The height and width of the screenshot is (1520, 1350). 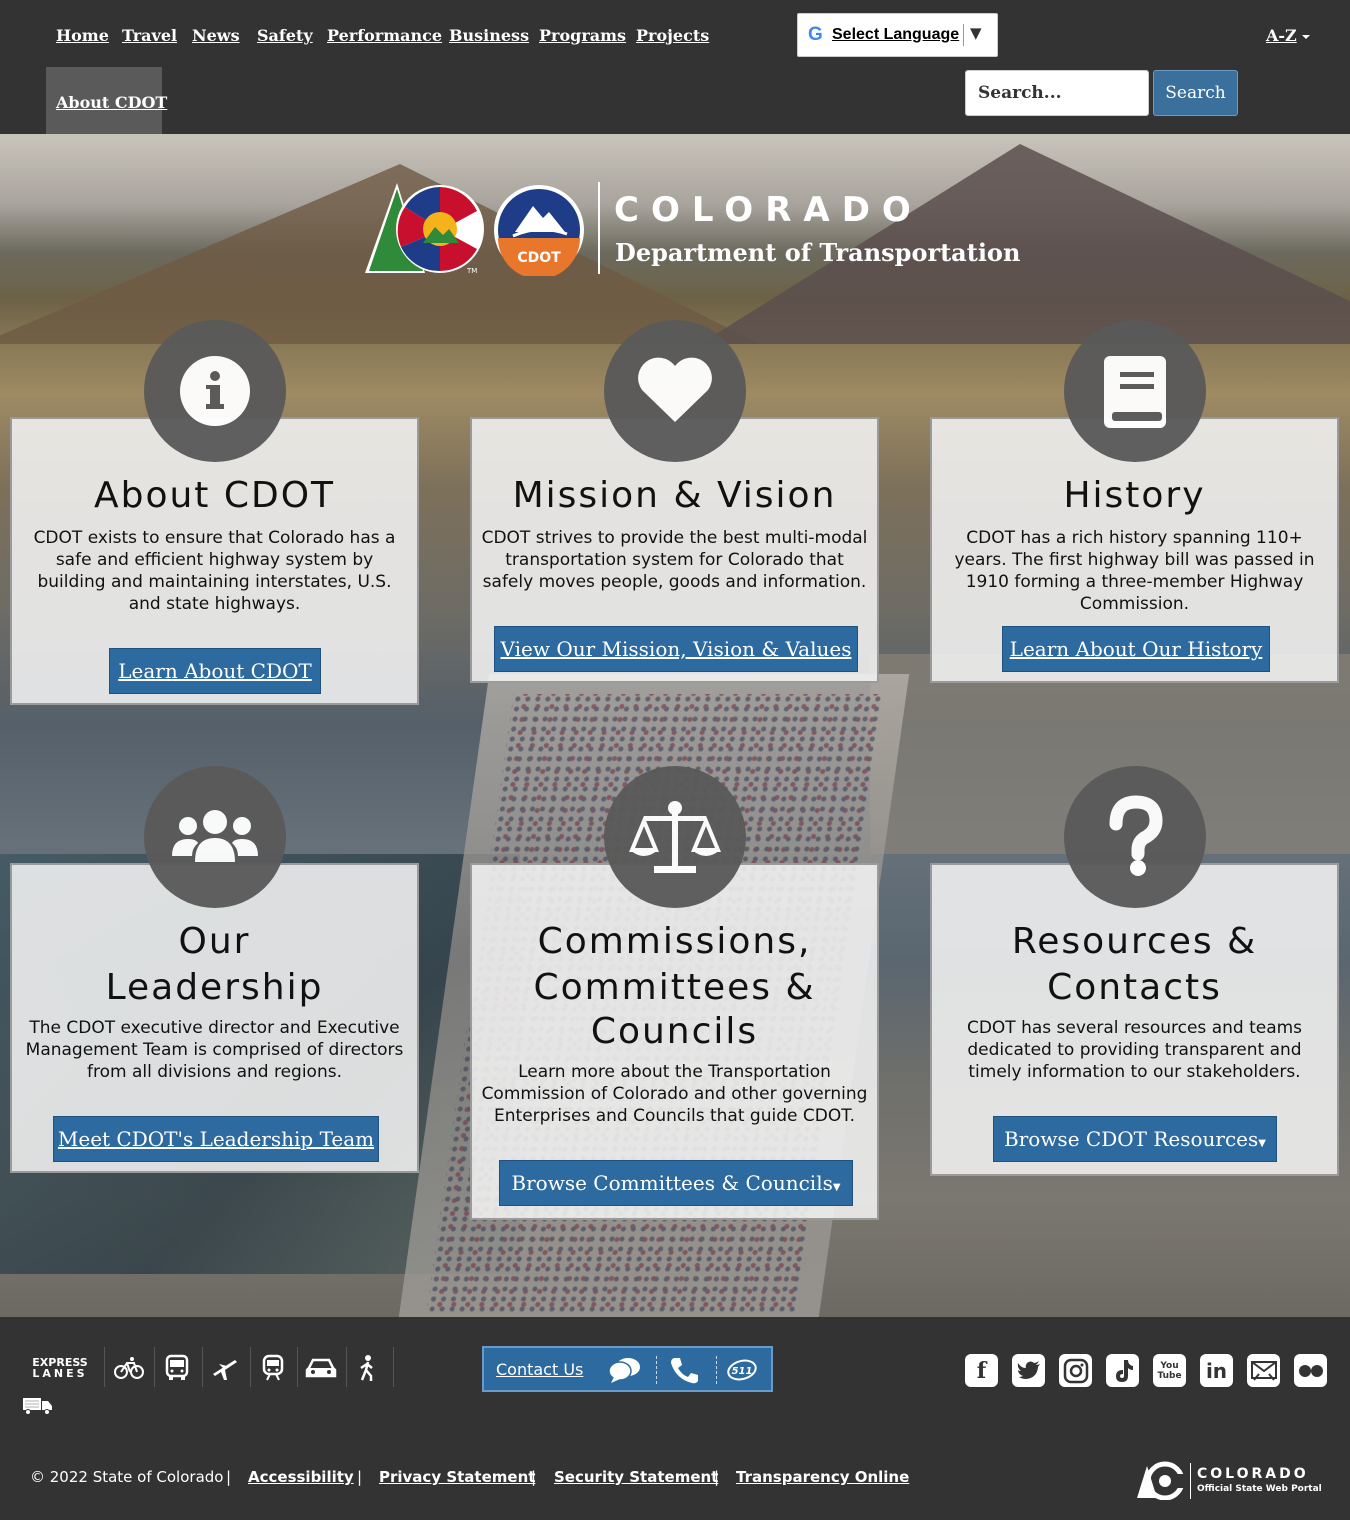 I want to click on tiktok-icon: tt, so click(x=1122, y=1370).